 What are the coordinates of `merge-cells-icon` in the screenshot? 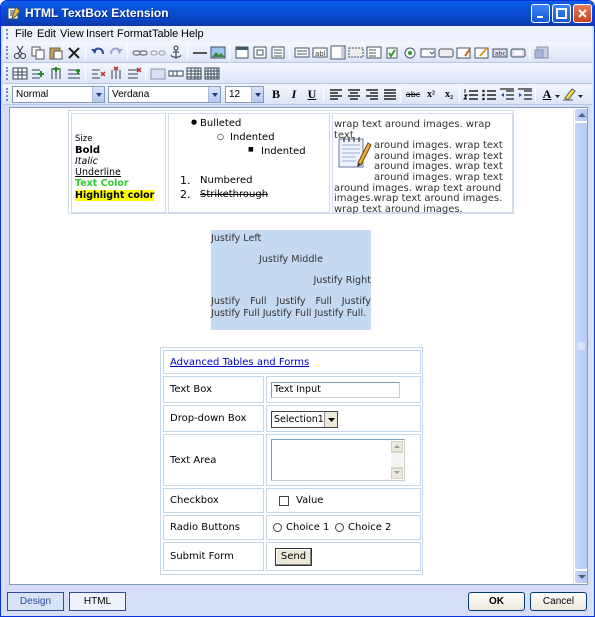 It's located at (158, 73).